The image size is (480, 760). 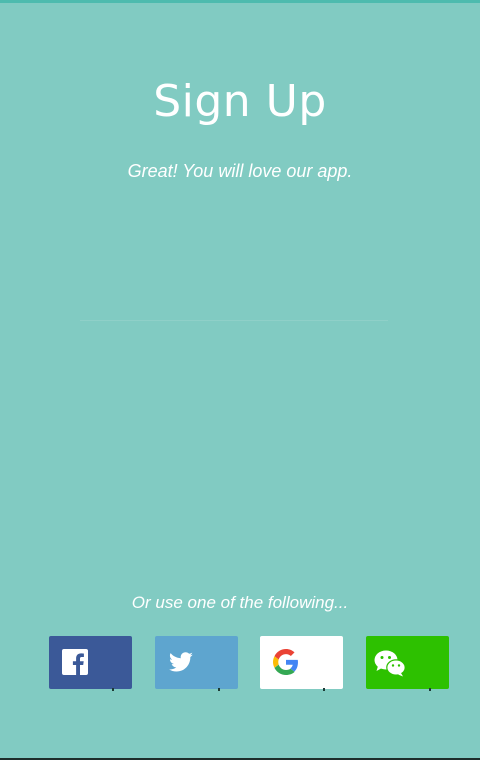 What do you see at coordinates (240, 1) in the screenshot?
I see `top-edge` at bounding box center [240, 1].